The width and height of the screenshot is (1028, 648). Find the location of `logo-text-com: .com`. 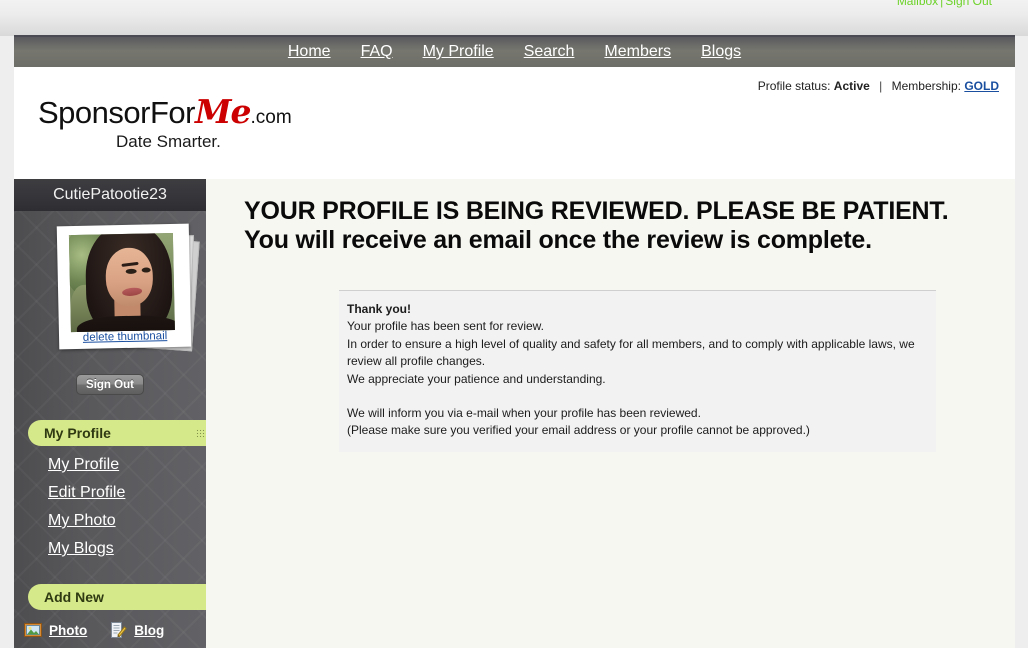

logo-text-com: .com is located at coordinates (271, 117).